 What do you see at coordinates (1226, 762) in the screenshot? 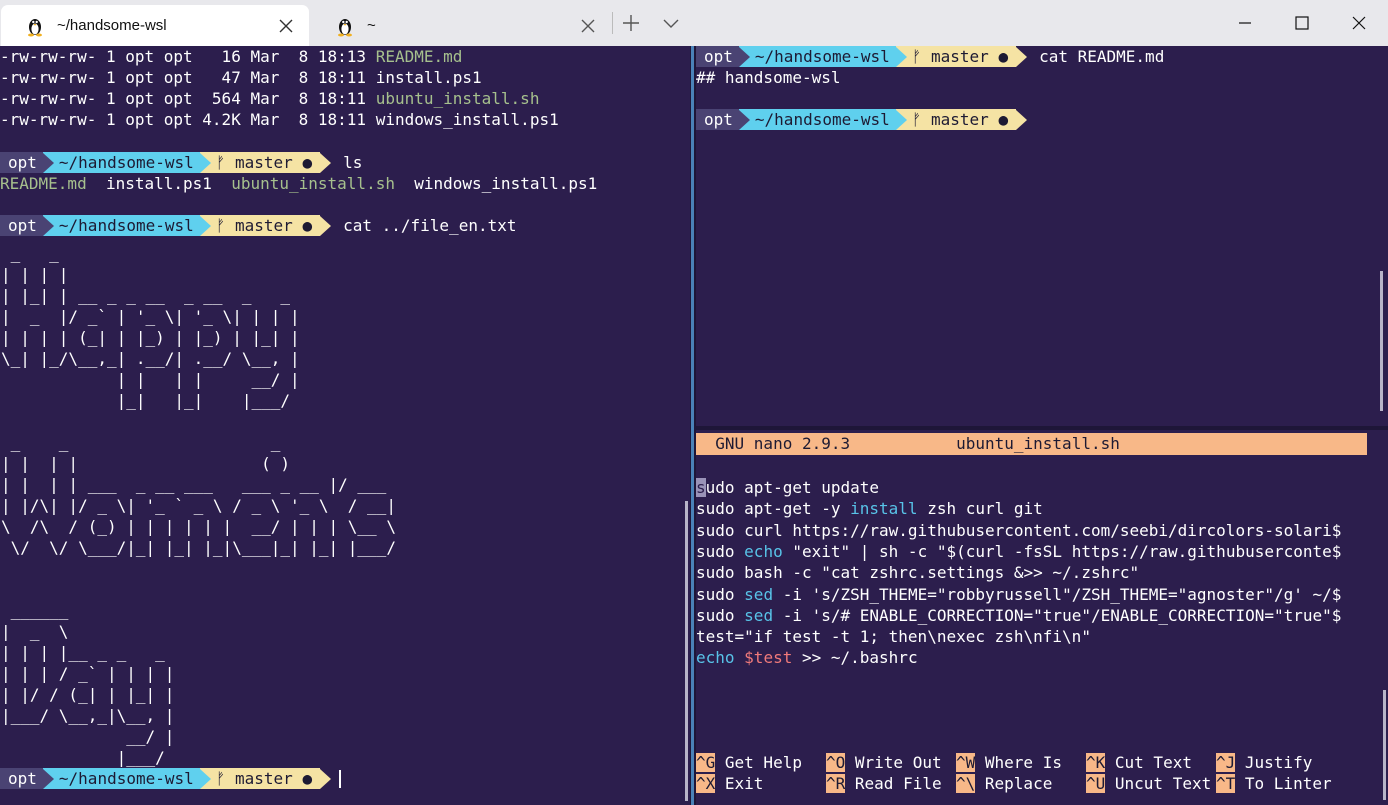
I see `nano-shortcut-key: ^J` at bounding box center [1226, 762].